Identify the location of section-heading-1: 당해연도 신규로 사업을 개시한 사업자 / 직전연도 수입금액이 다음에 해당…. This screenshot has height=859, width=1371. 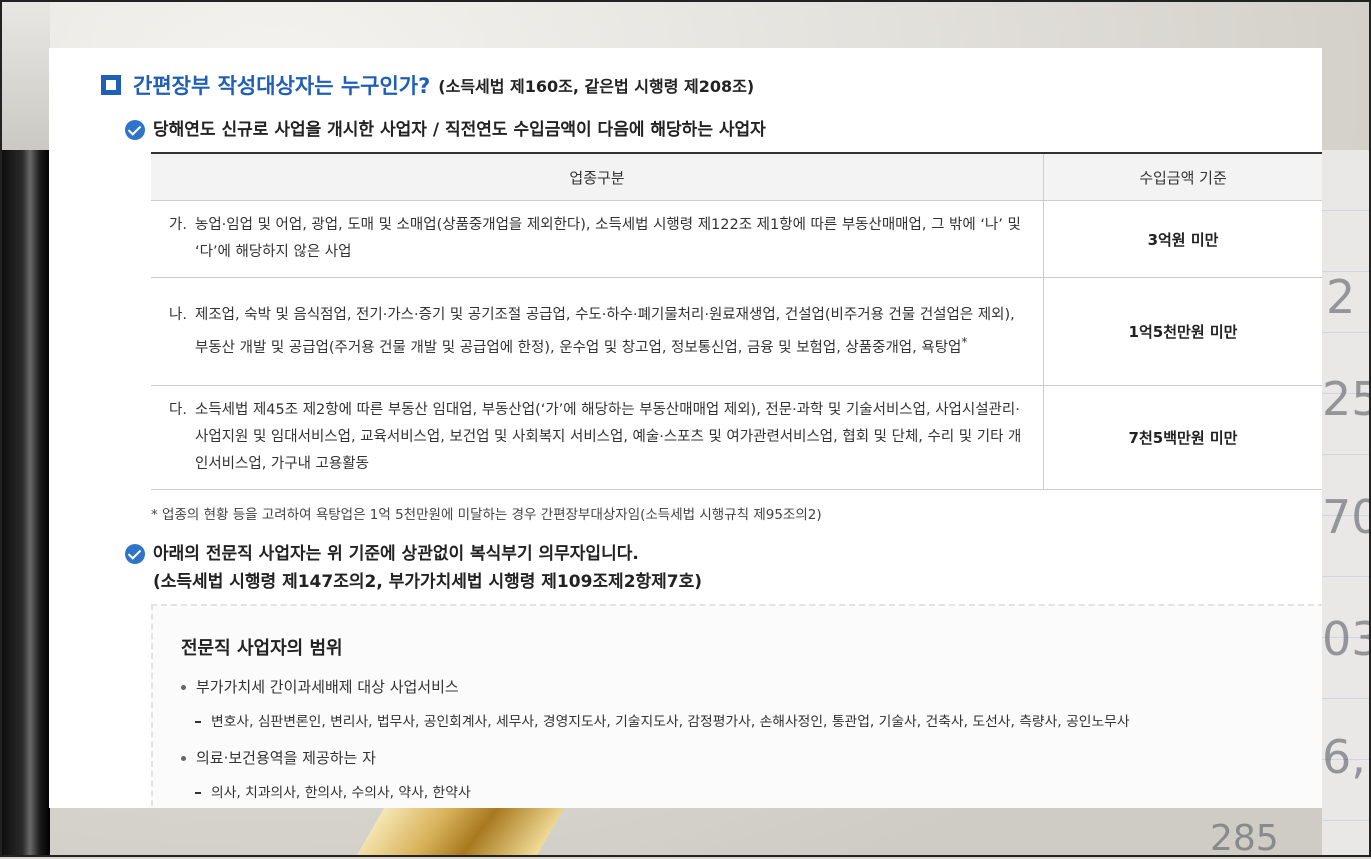
(445, 132).